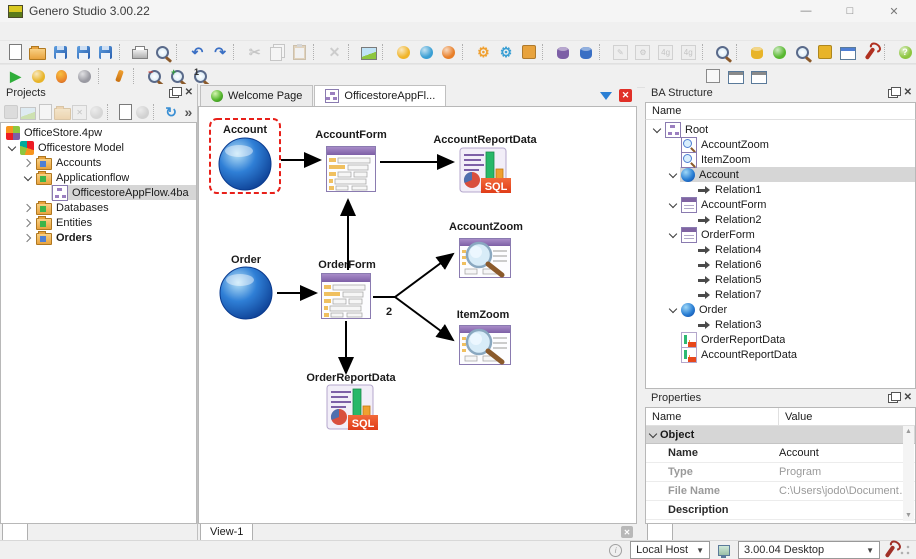 Image resolution: width=916 pixels, height=559 pixels. Describe the element at coordinates (780, 219) in the screenshot. I see `ba-relation2: Relation2` at that location.